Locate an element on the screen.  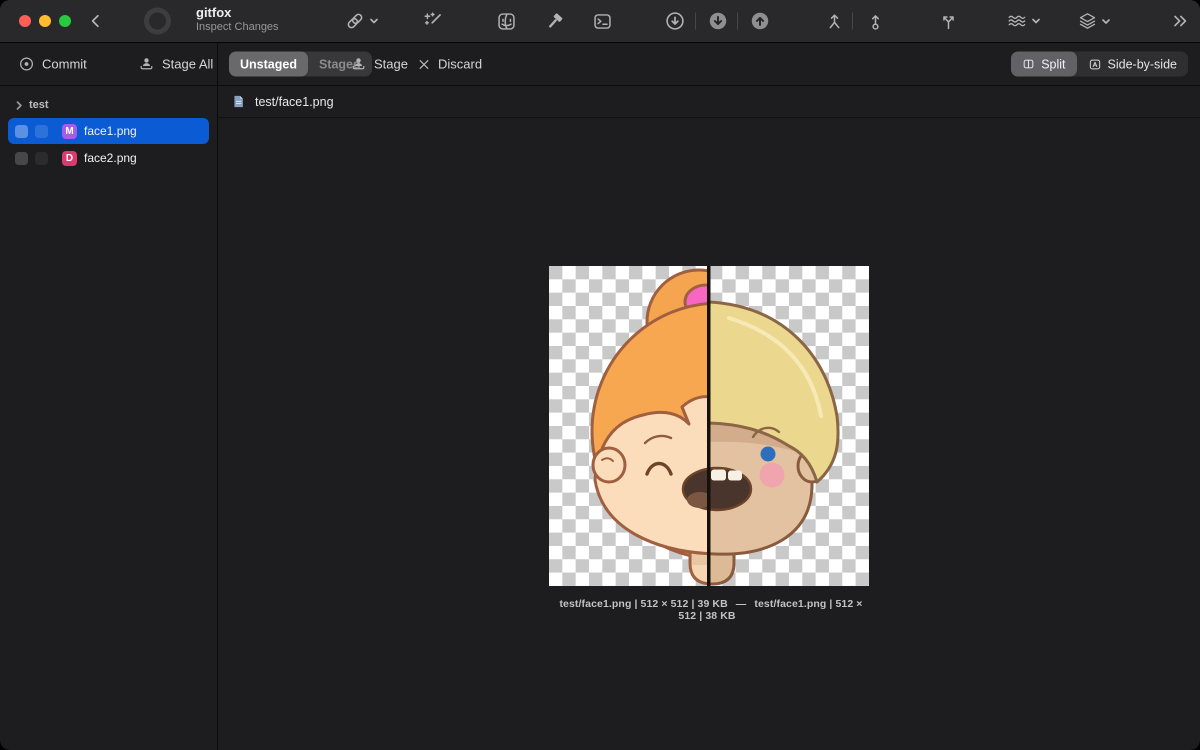
app-title: gitfox is located at coordinates (214, 12).